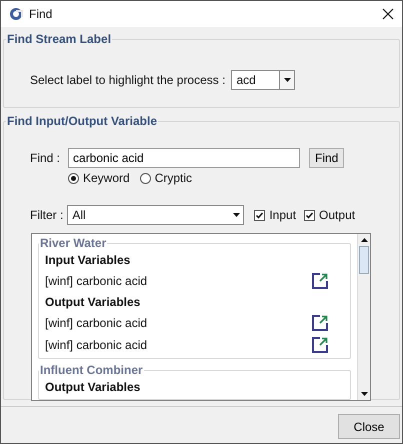 The width and height of the screenshot is (403, 444). Describe the element at coordinates (369, 426) in the screenshot. I see `close-button: Close` at that location.